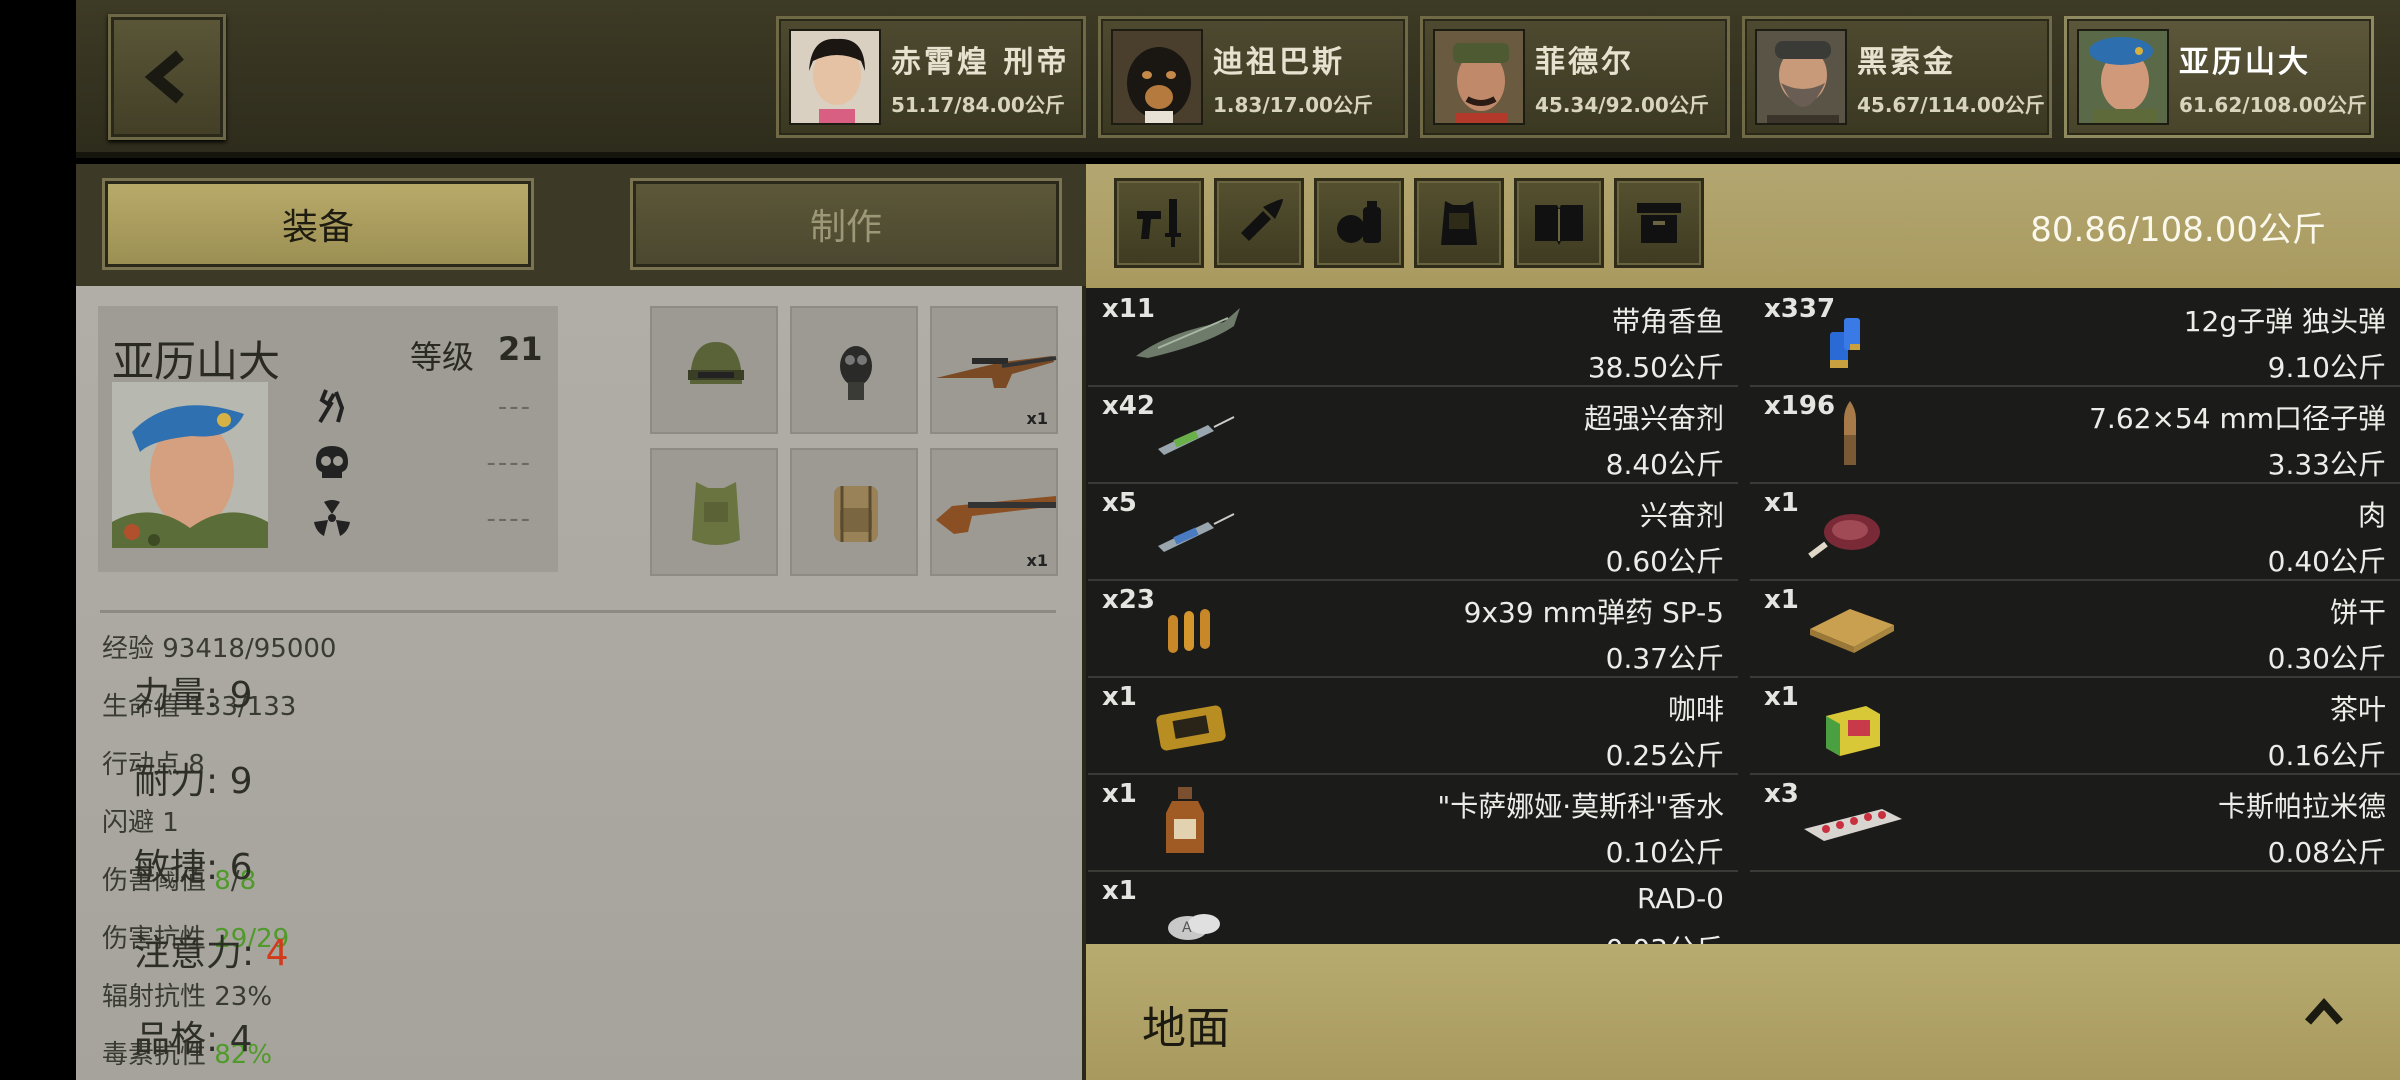 This screenshot has height=1080, width=2400. Describe the element at coordinates (509, 463) in the screenshot. I see `need-value: ----` at that location.